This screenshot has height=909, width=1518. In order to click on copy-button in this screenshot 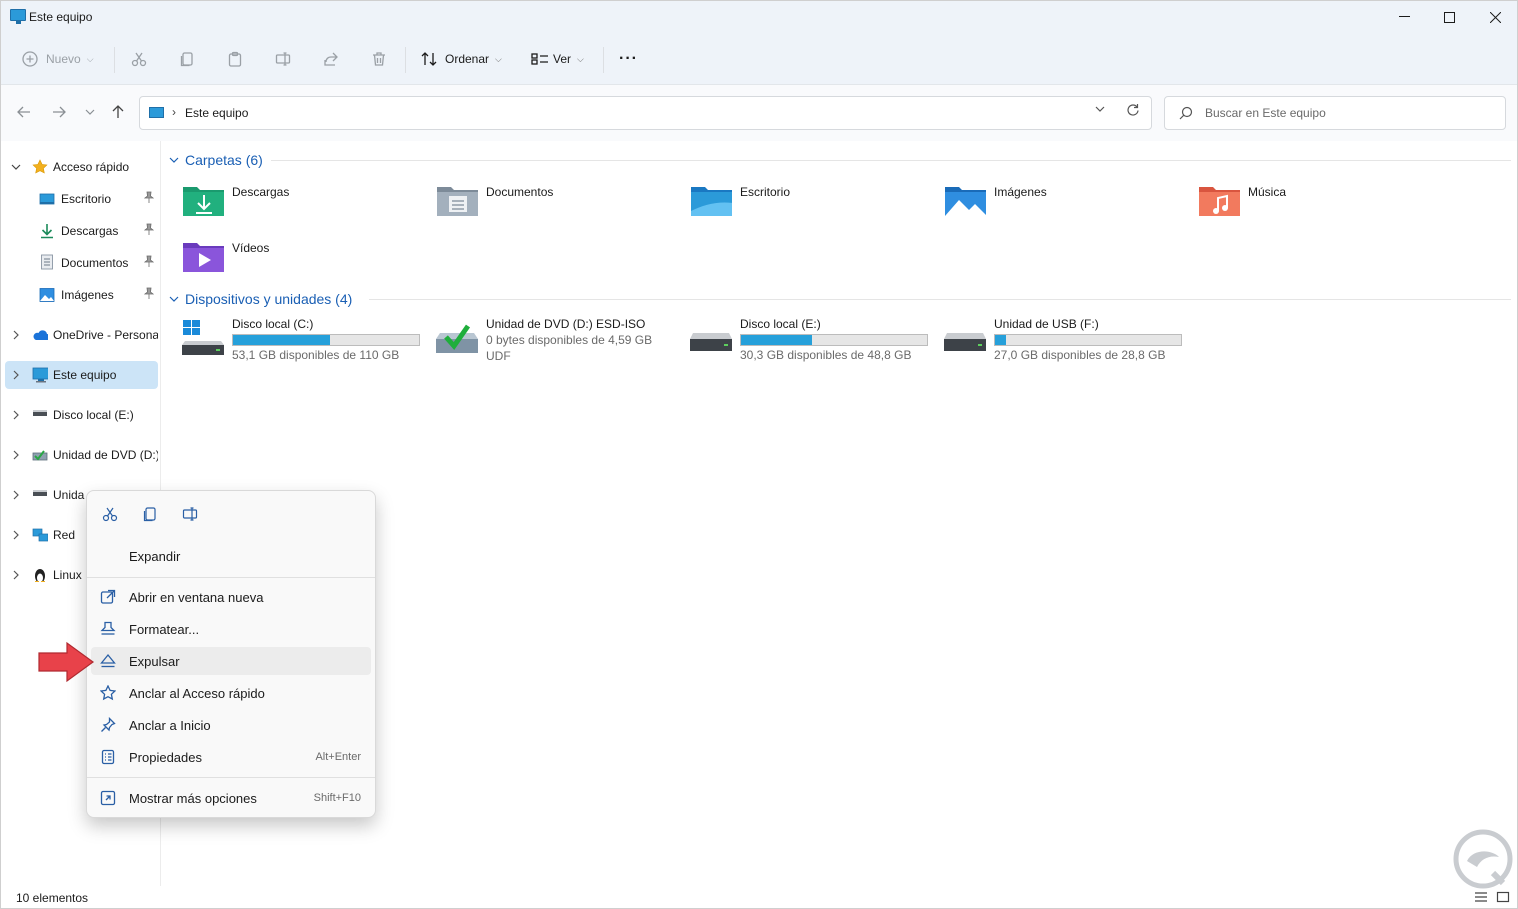, I will do `click(187, 59)`.